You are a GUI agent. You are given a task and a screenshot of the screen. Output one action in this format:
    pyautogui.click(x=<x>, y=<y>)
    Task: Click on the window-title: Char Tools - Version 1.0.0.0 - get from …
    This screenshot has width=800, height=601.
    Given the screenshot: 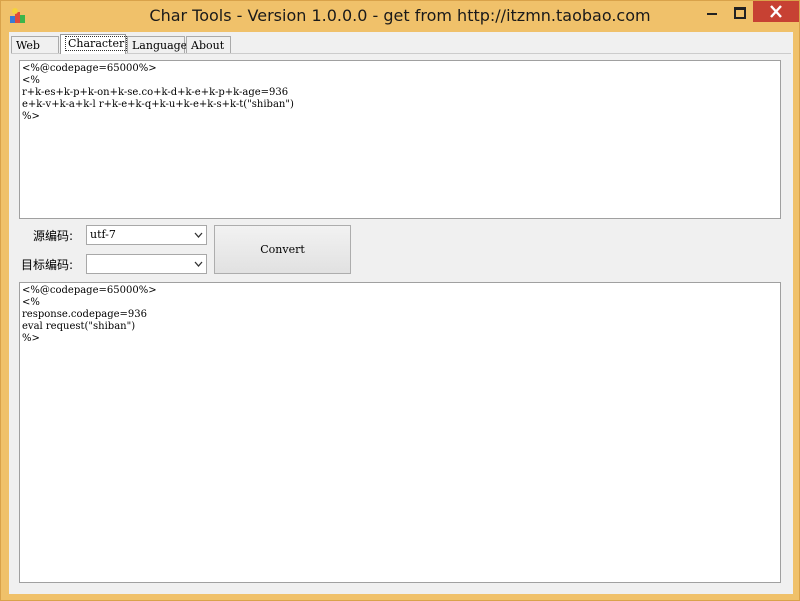 What is the action you would take?
    pyautogui.click(x=400, y=15)
    